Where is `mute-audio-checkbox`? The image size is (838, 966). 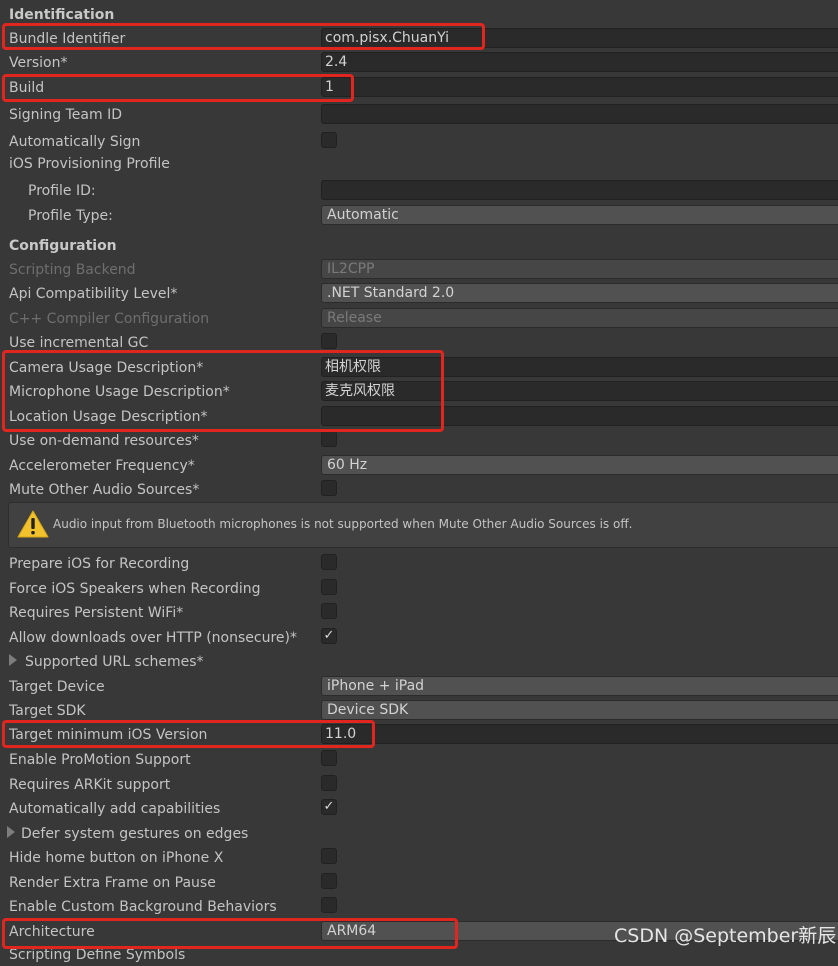 mute-audio-checkbox is located at coordinates (329, 488).